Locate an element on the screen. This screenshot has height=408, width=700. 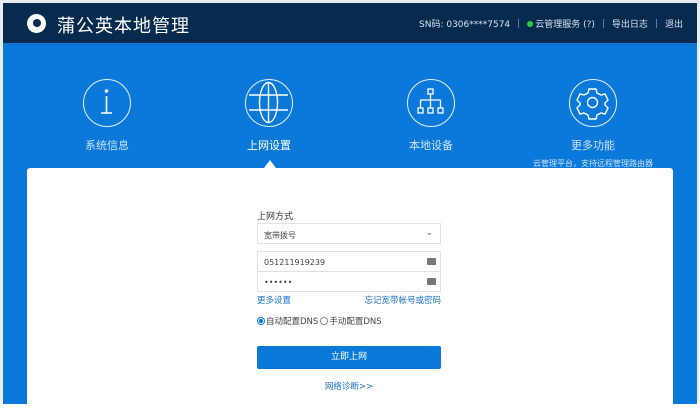
active-indicator is located at coordinates (270, 164).